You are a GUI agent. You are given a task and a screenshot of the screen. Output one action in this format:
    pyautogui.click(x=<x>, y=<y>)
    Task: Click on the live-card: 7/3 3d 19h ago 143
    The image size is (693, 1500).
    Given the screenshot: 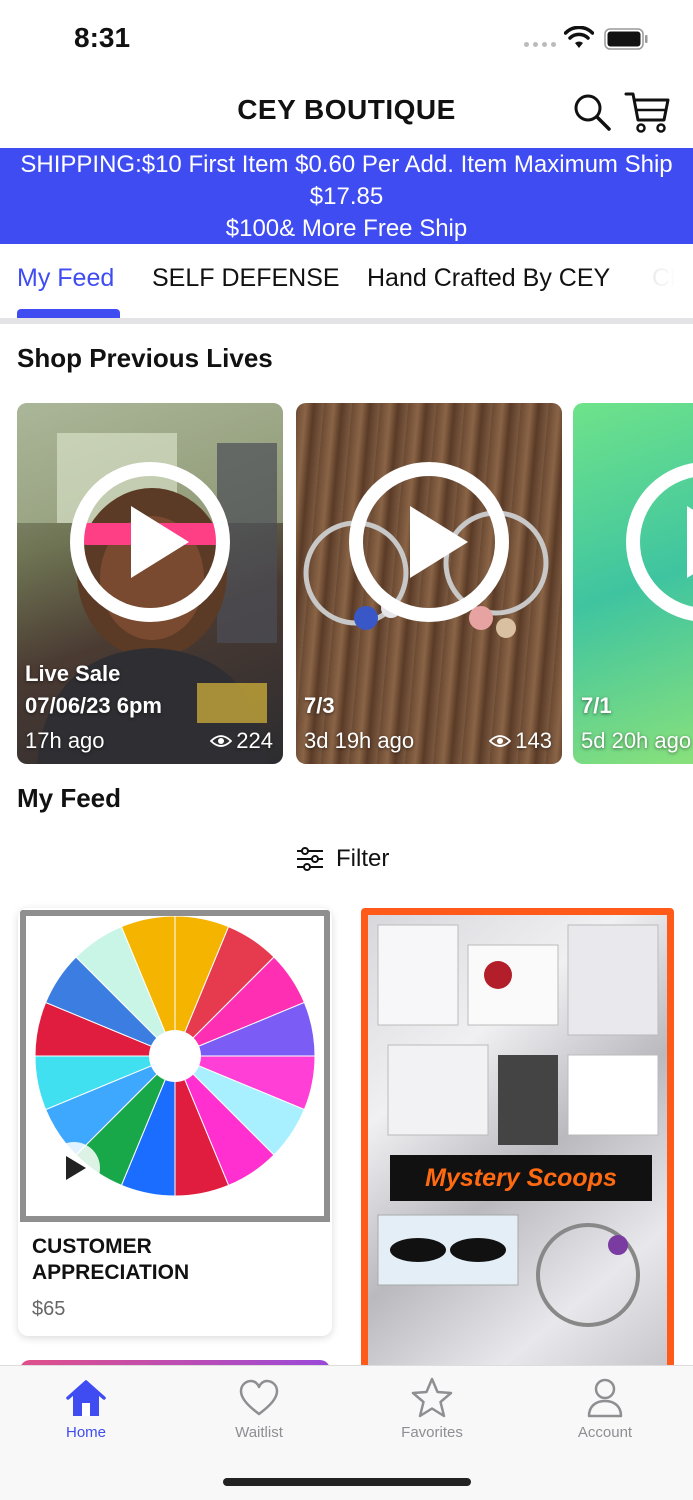 What is the action you would take?
    pyautogui.click(x=429, y=583)
    